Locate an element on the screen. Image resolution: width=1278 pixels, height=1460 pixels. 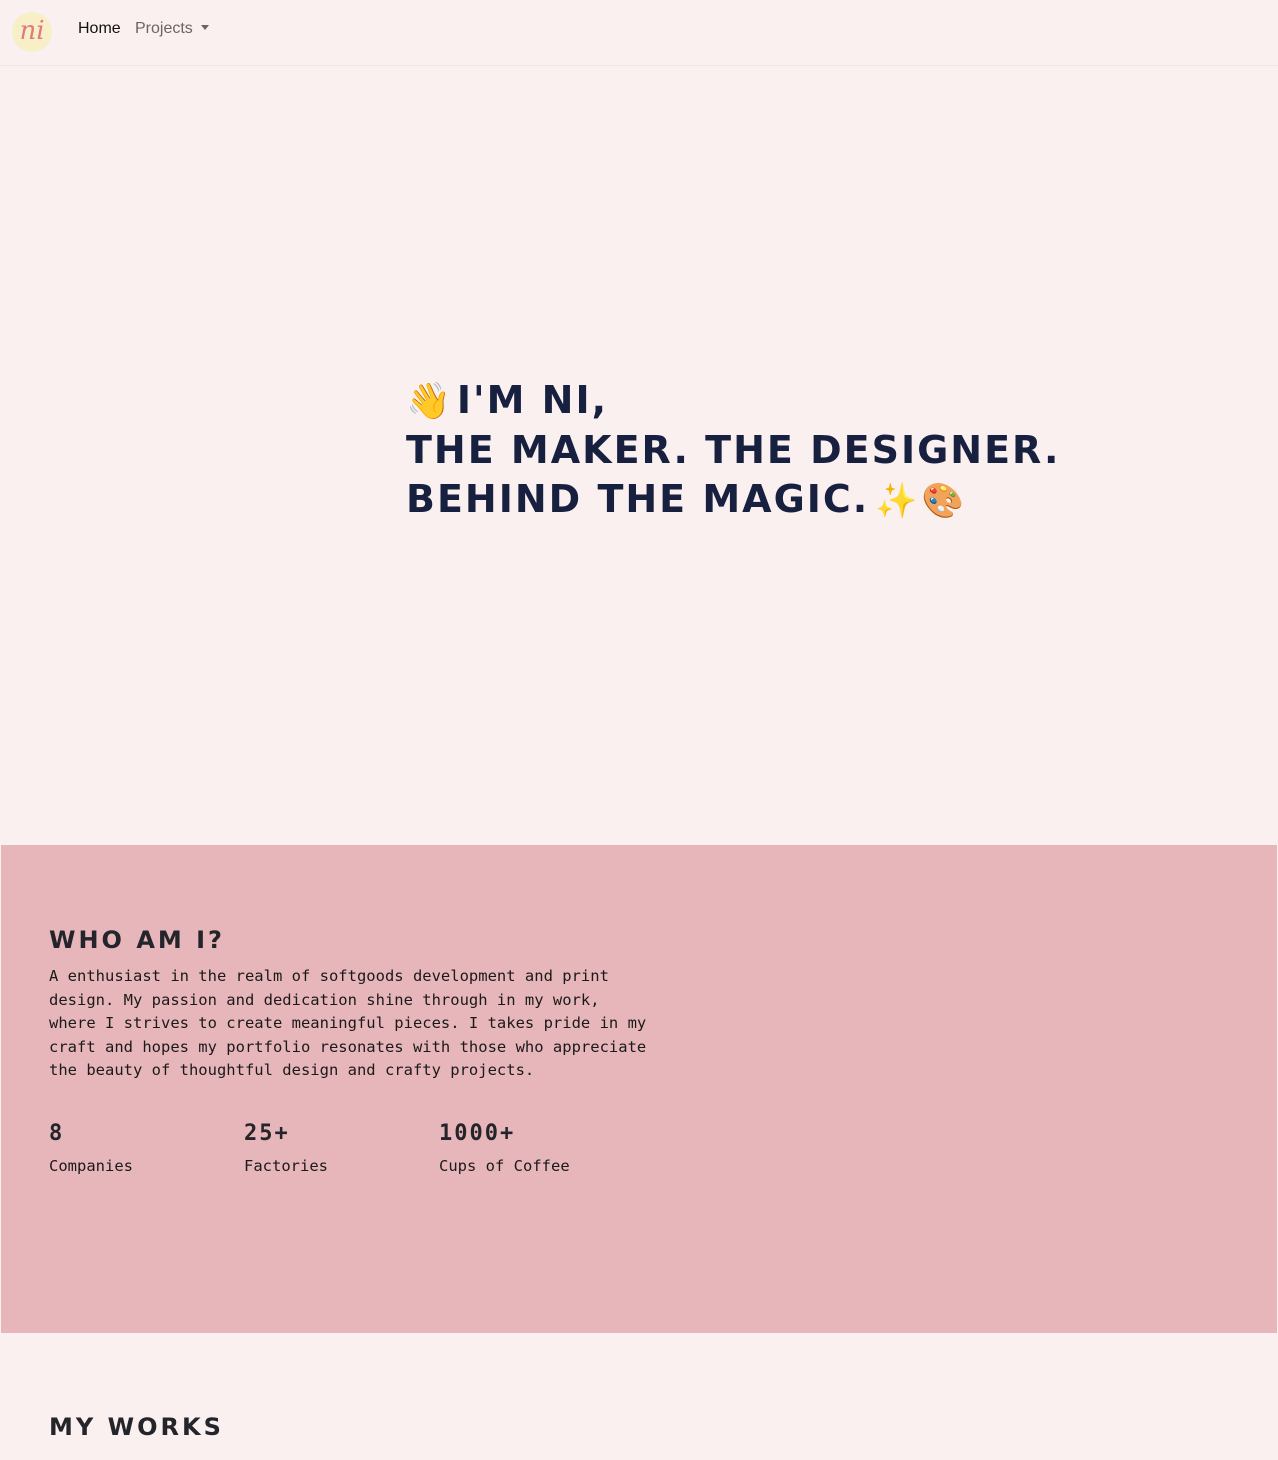
nav-projects-label: Projects is located at coordinates (164, 28).